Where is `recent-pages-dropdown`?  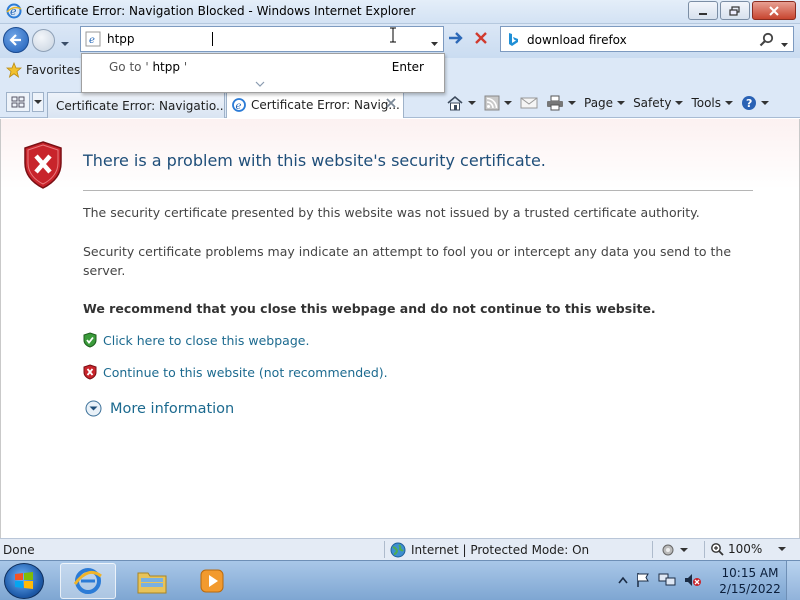 recent-pages-dropdown is located at coordinates (65, 43).